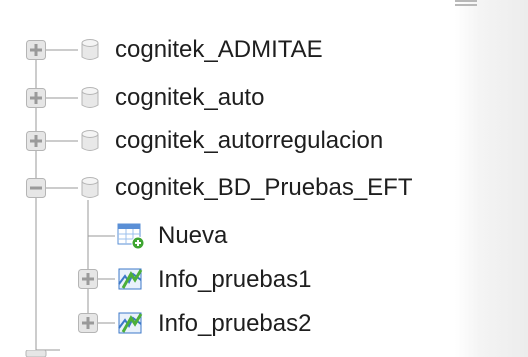 This screenshot has width=528, height=357. I want to click on new-table-label: Nueva, so click(193, 235).